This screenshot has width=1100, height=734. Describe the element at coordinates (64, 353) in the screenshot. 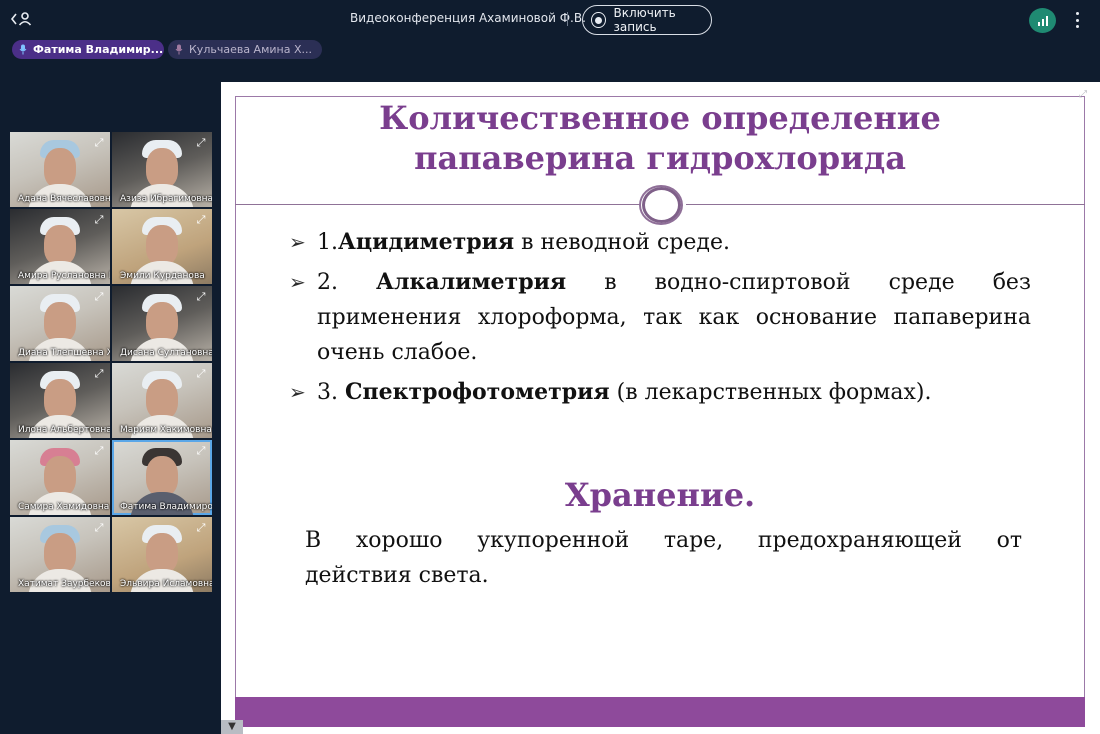

I see `participant-name: Диана Тлепшевна Ха` at that location.